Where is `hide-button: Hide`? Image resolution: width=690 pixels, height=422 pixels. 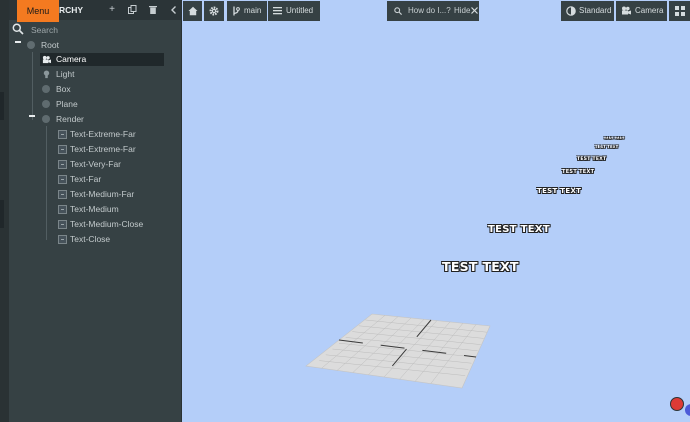 hide-button: Hide is located at coordinates (462, 11).